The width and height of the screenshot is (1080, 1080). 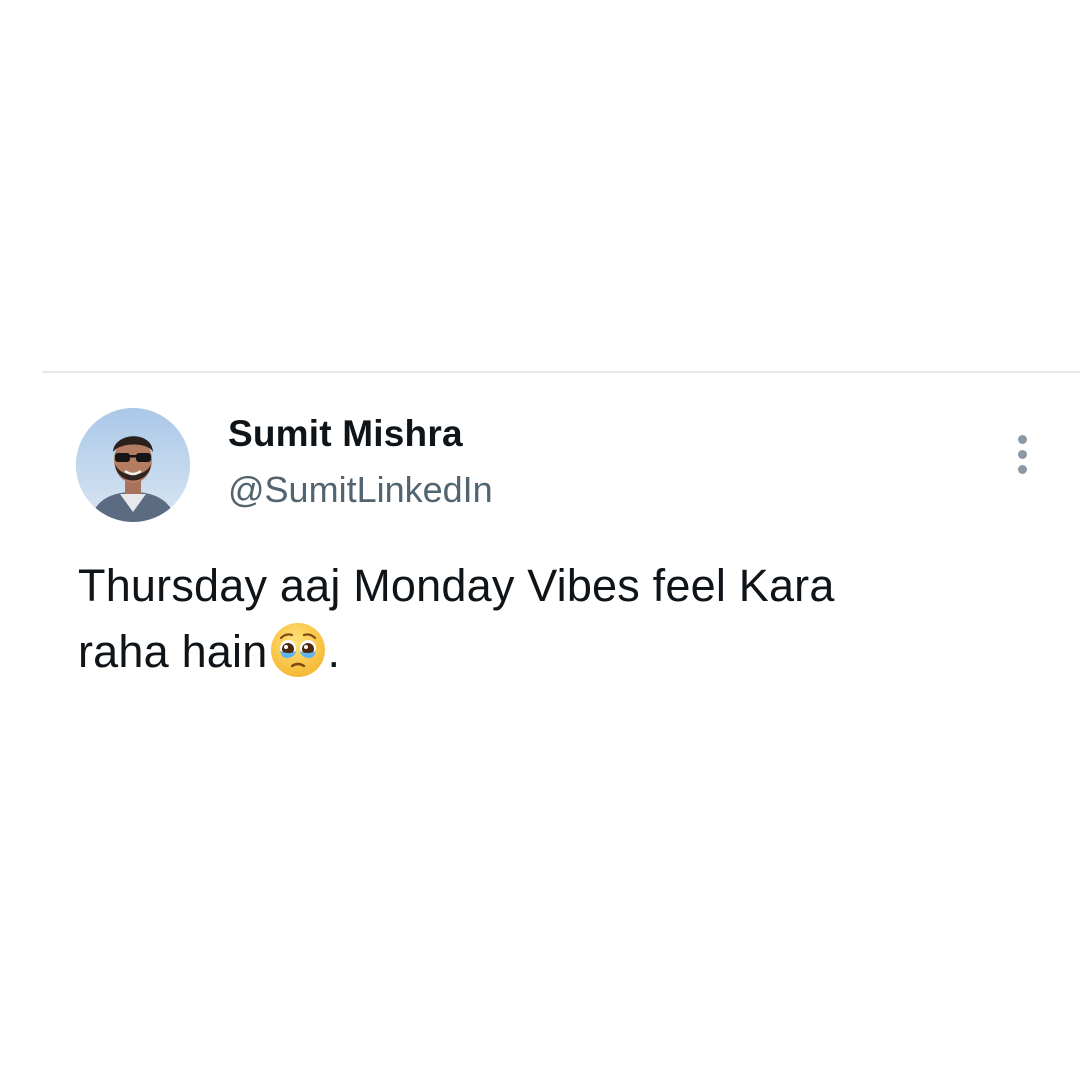 What do you see at coordinates (334, 651) in the screenshot?
I see `tweet-text-end: .` at bounding box center [334, 651].